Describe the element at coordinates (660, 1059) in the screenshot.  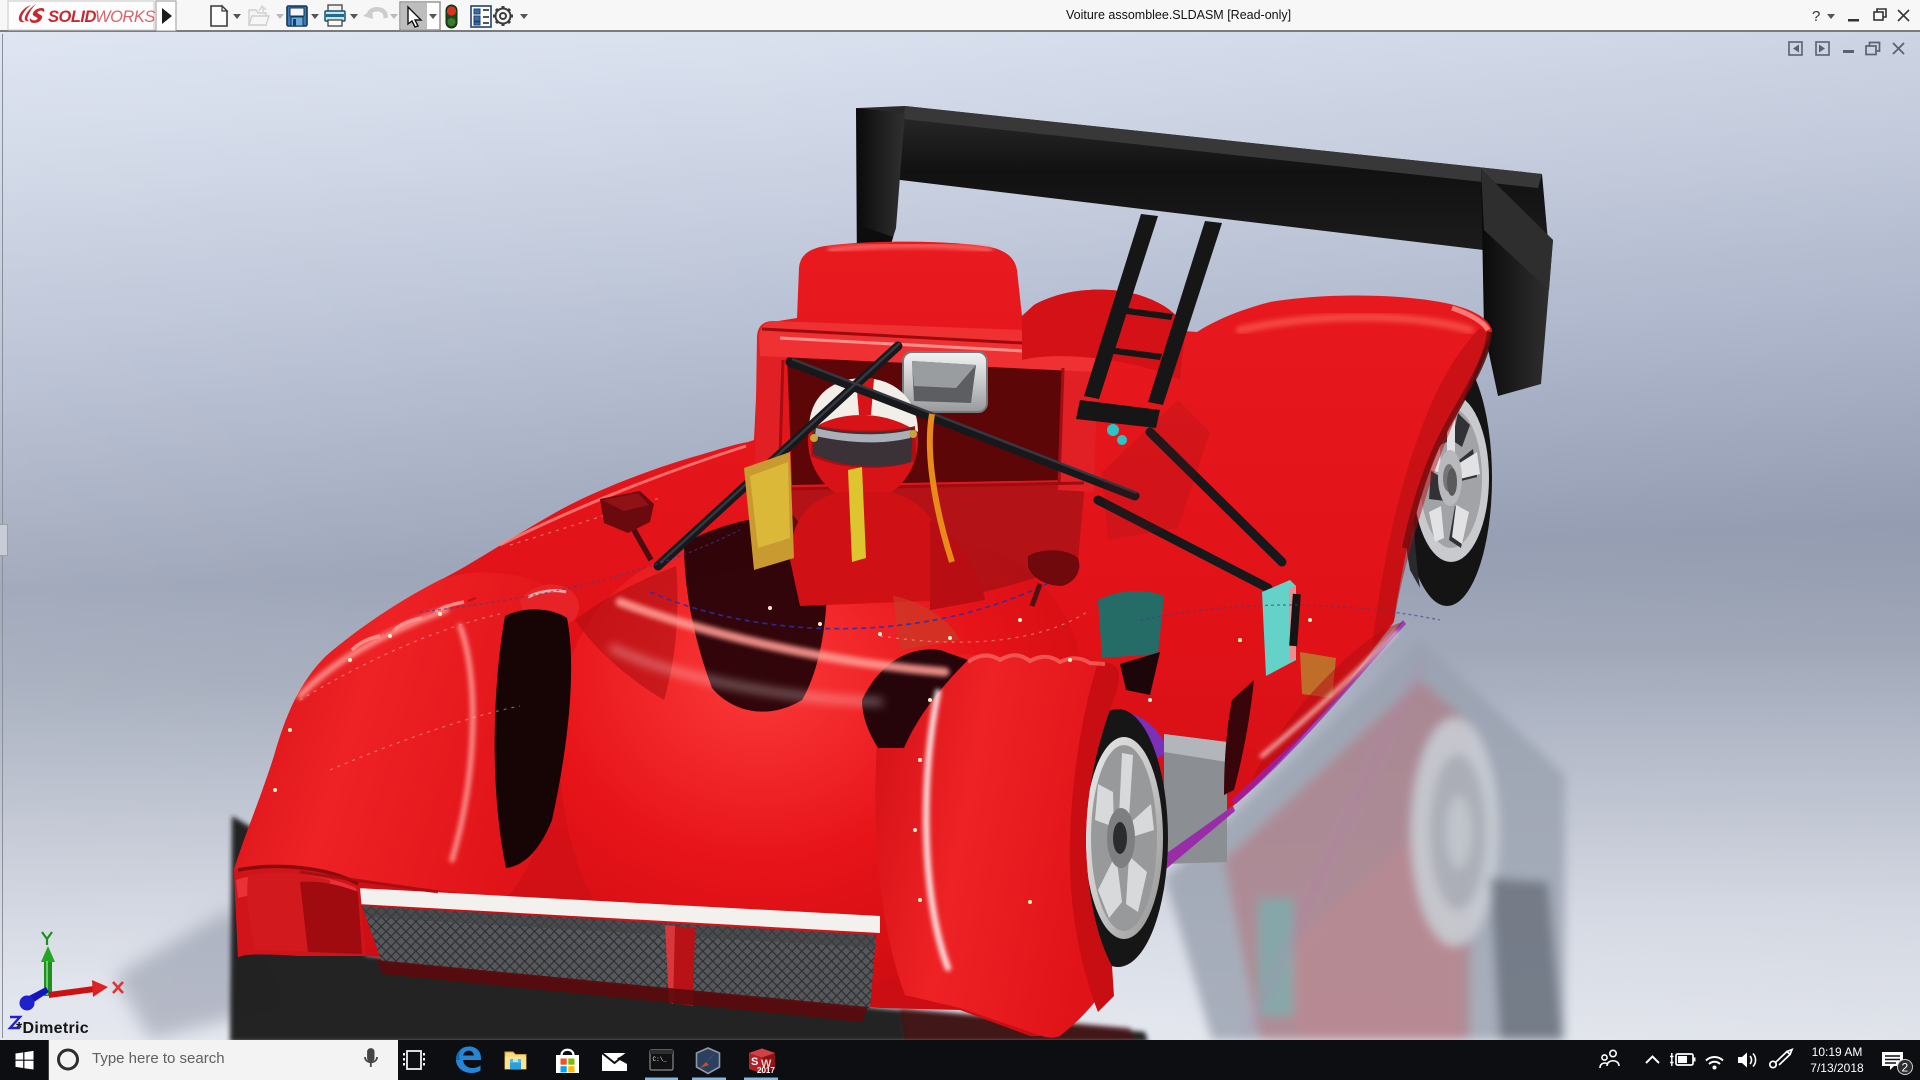
I see `svg-text: C:\_` at that location.